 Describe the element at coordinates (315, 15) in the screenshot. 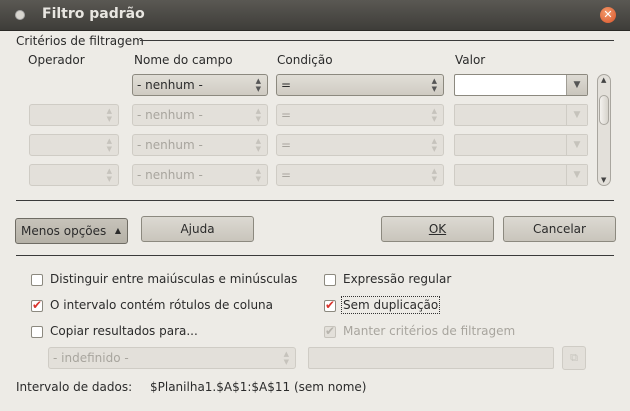

I see `title-bar: Filtro padrão ✕` at that location.